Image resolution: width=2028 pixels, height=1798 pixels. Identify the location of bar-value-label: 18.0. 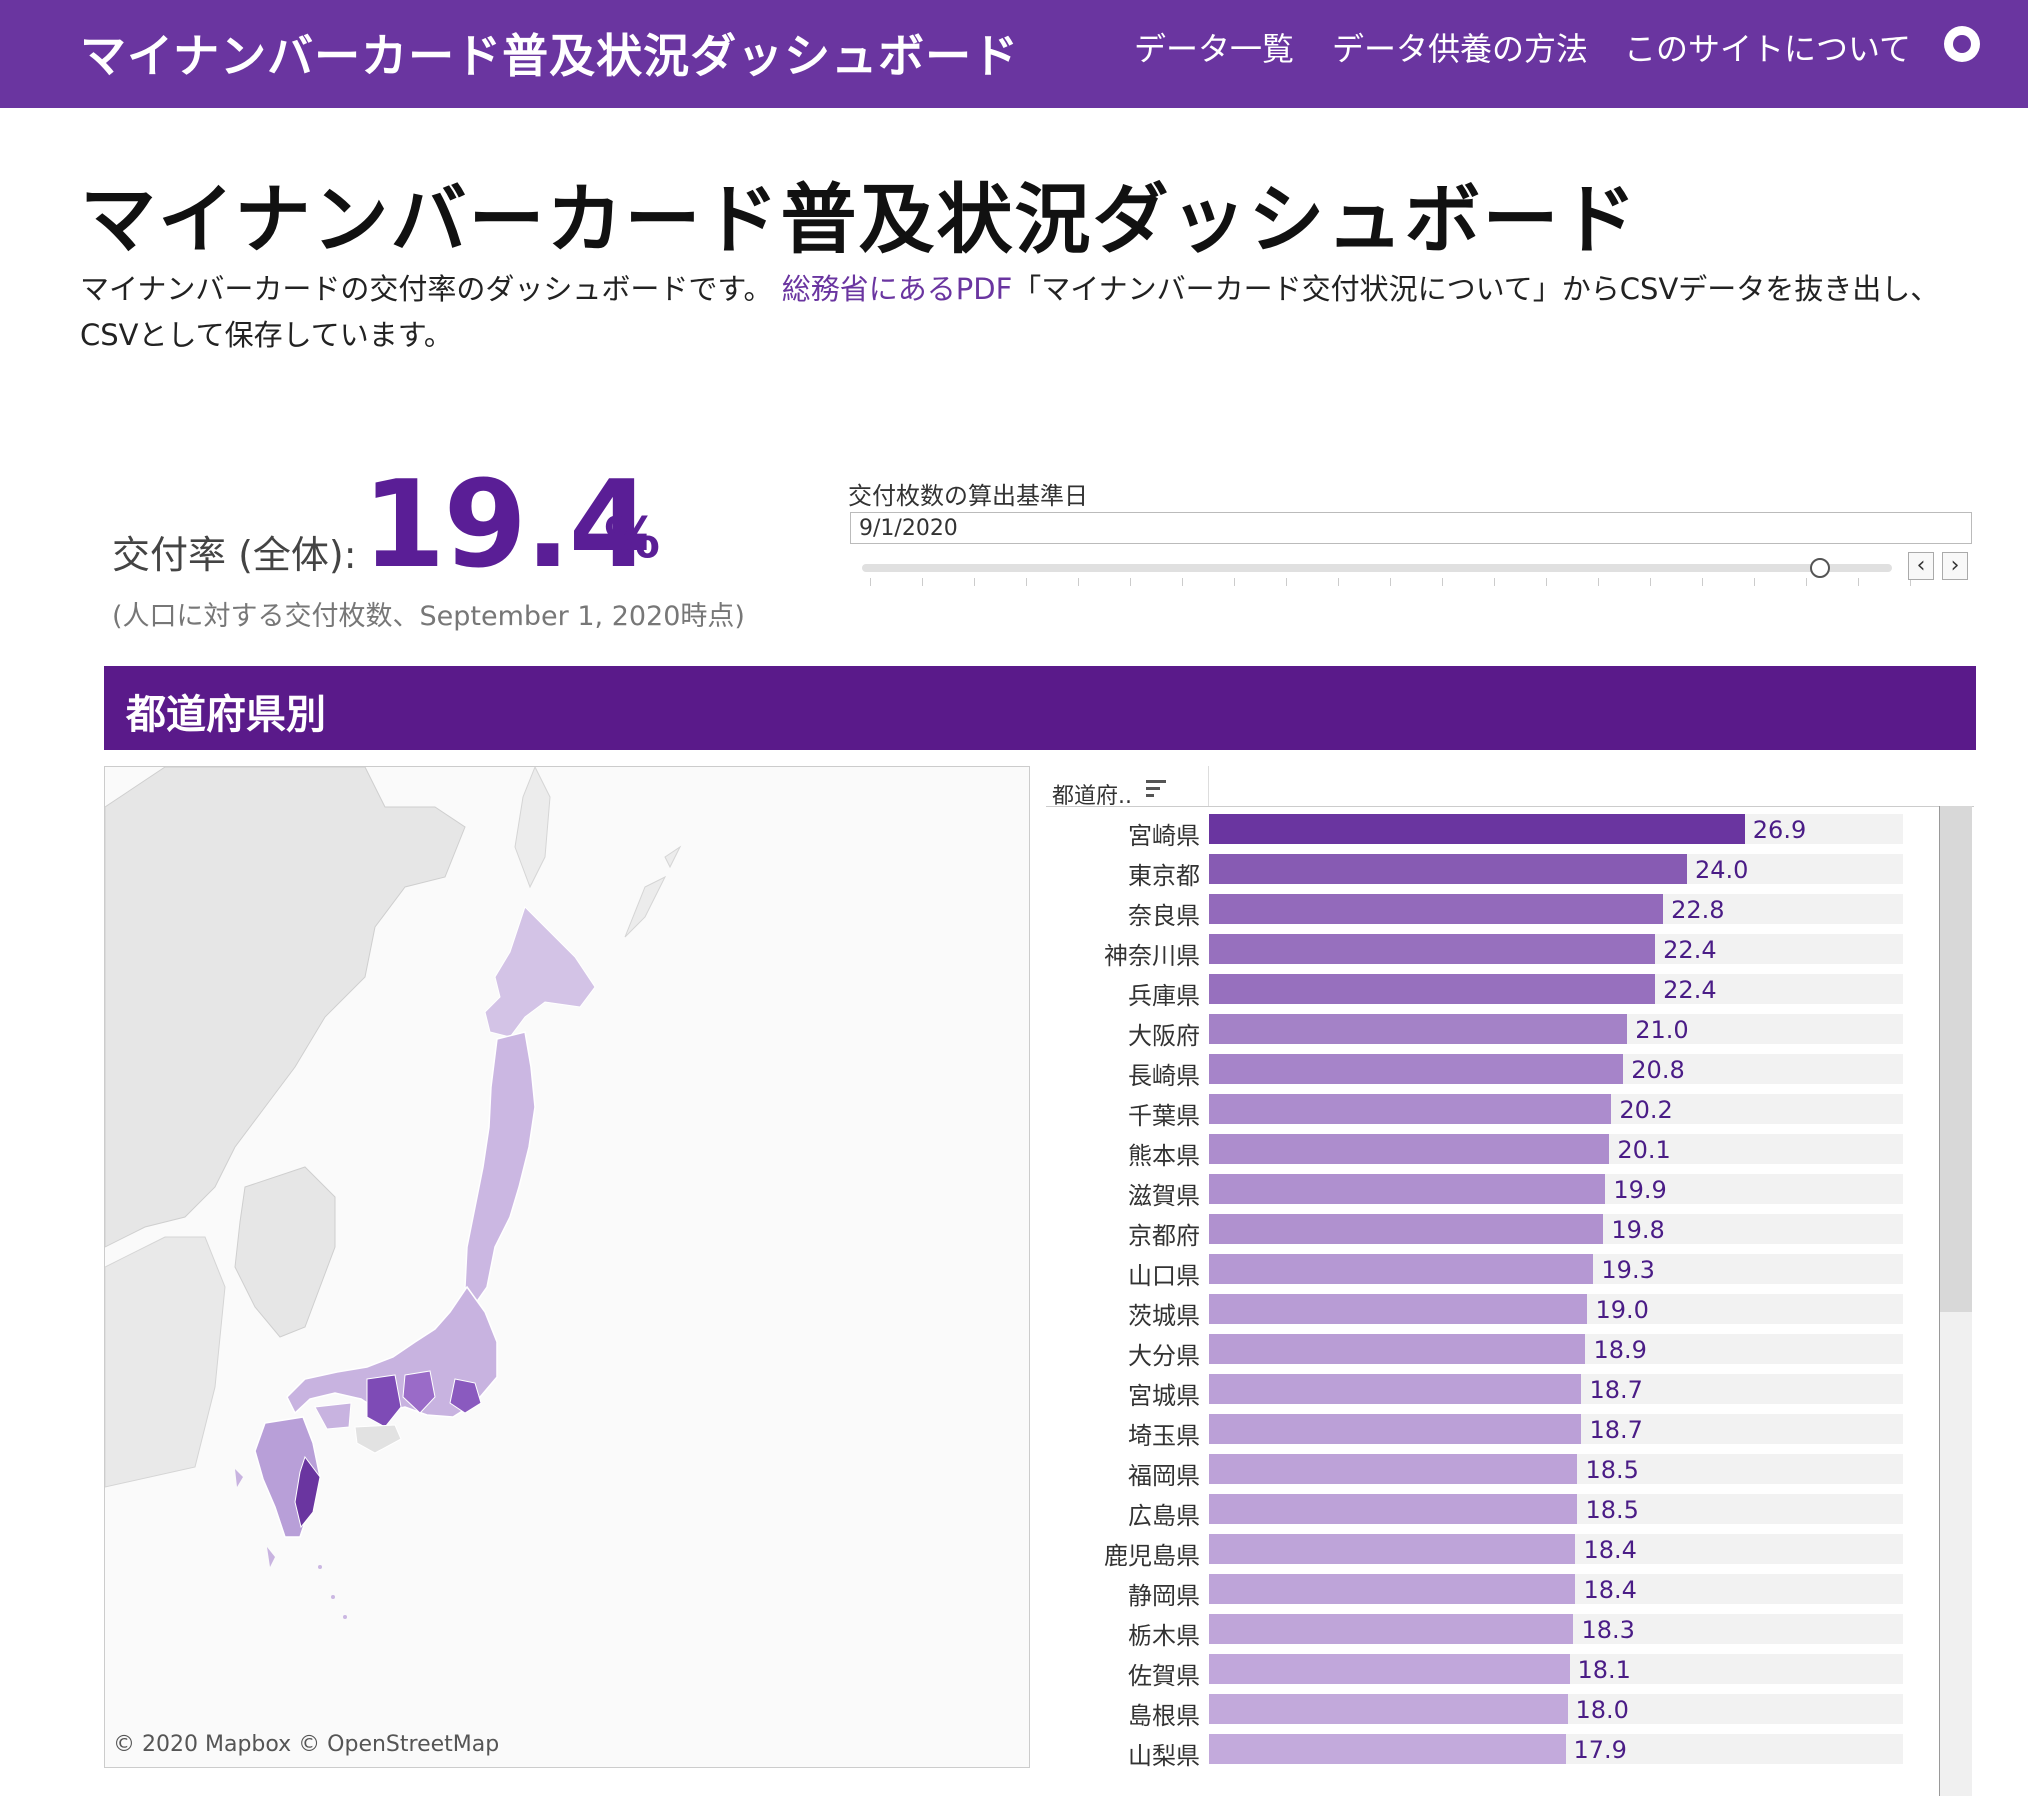
(1602, 1710).